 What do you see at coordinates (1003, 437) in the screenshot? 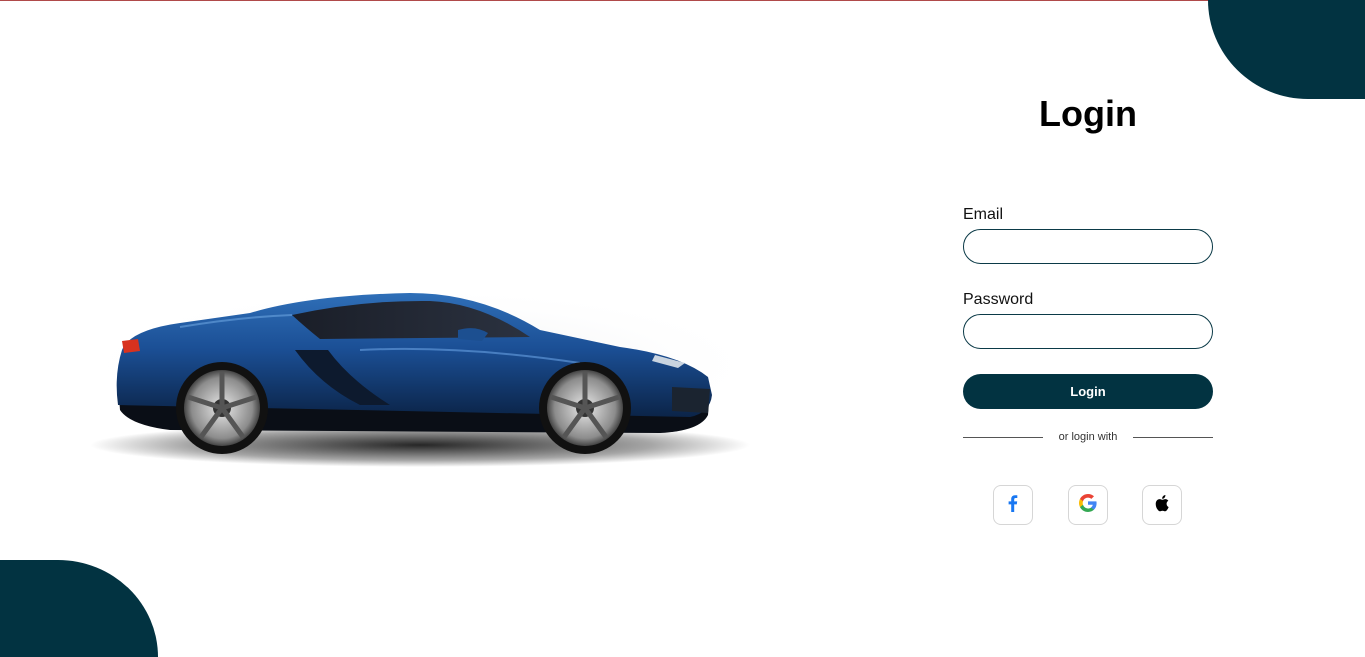
I see `divider-left` at bounding box center [1003, 437].